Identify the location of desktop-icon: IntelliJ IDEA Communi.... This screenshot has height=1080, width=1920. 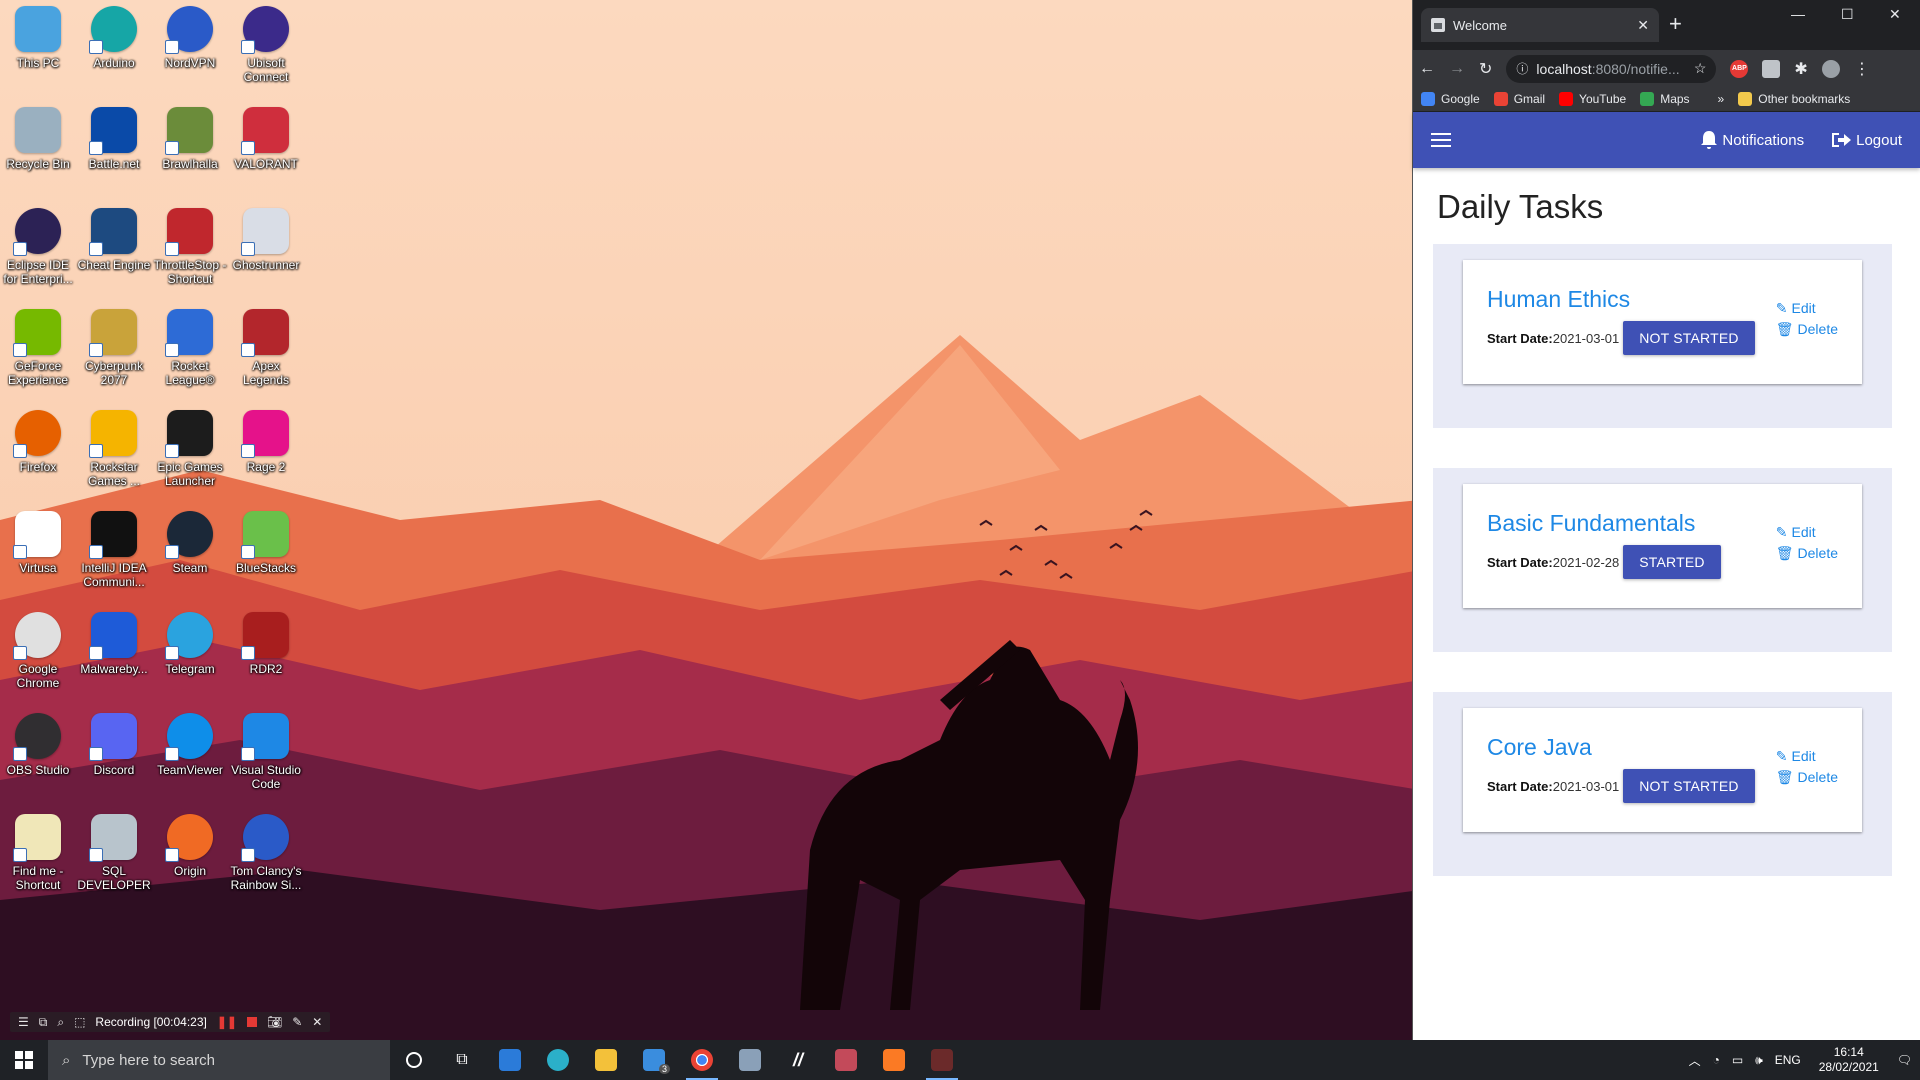
(114, 547).